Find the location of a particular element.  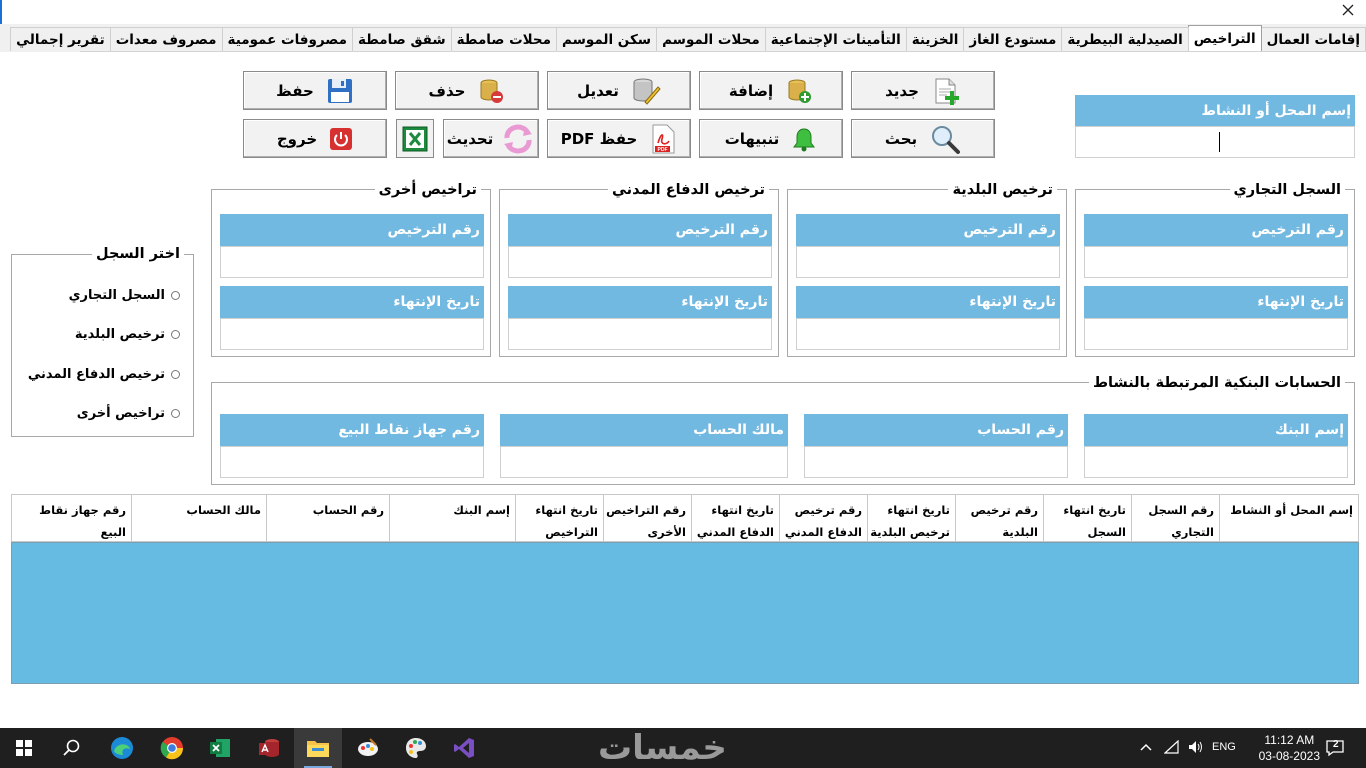

alerts-button: تنبيهات is located at coordinates (771, 138).